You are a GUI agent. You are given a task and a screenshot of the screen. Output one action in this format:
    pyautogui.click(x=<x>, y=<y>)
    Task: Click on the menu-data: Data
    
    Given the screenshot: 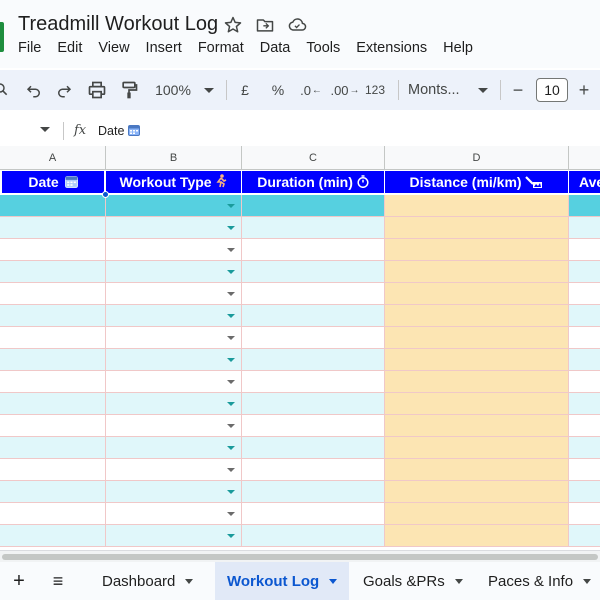 What is the action you would take?
    pyautogui.click(x=275, y=50)
    